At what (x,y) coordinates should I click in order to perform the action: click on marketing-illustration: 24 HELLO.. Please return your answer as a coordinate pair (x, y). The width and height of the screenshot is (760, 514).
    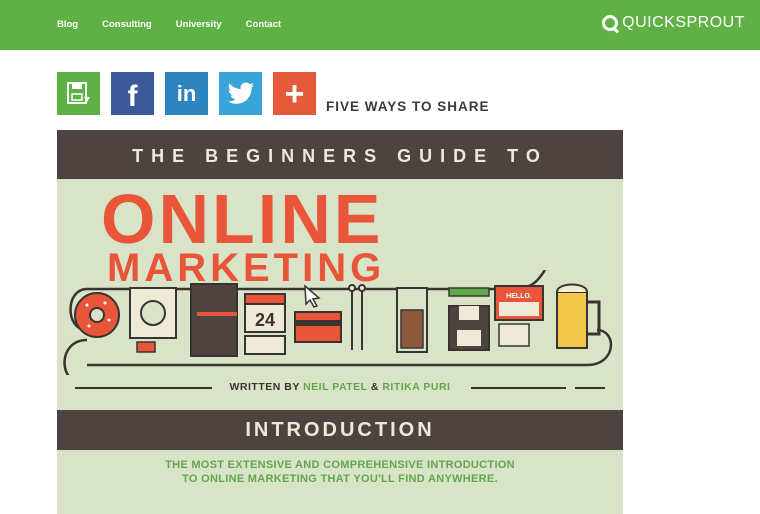
    Looking at the image, I should click on (338, 322).